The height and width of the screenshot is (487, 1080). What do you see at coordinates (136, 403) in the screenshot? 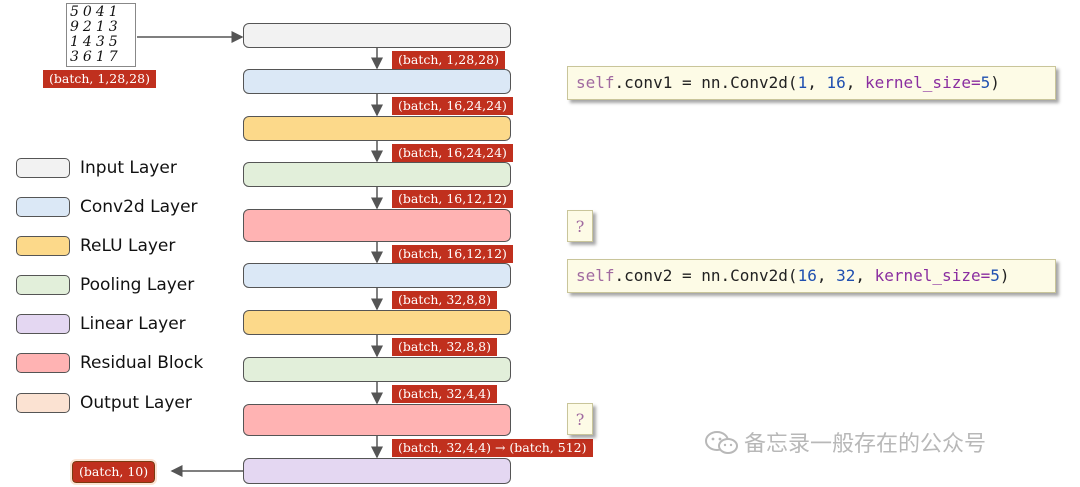
I see `legend-label: Output Layer` at bounding box center [136, 403].